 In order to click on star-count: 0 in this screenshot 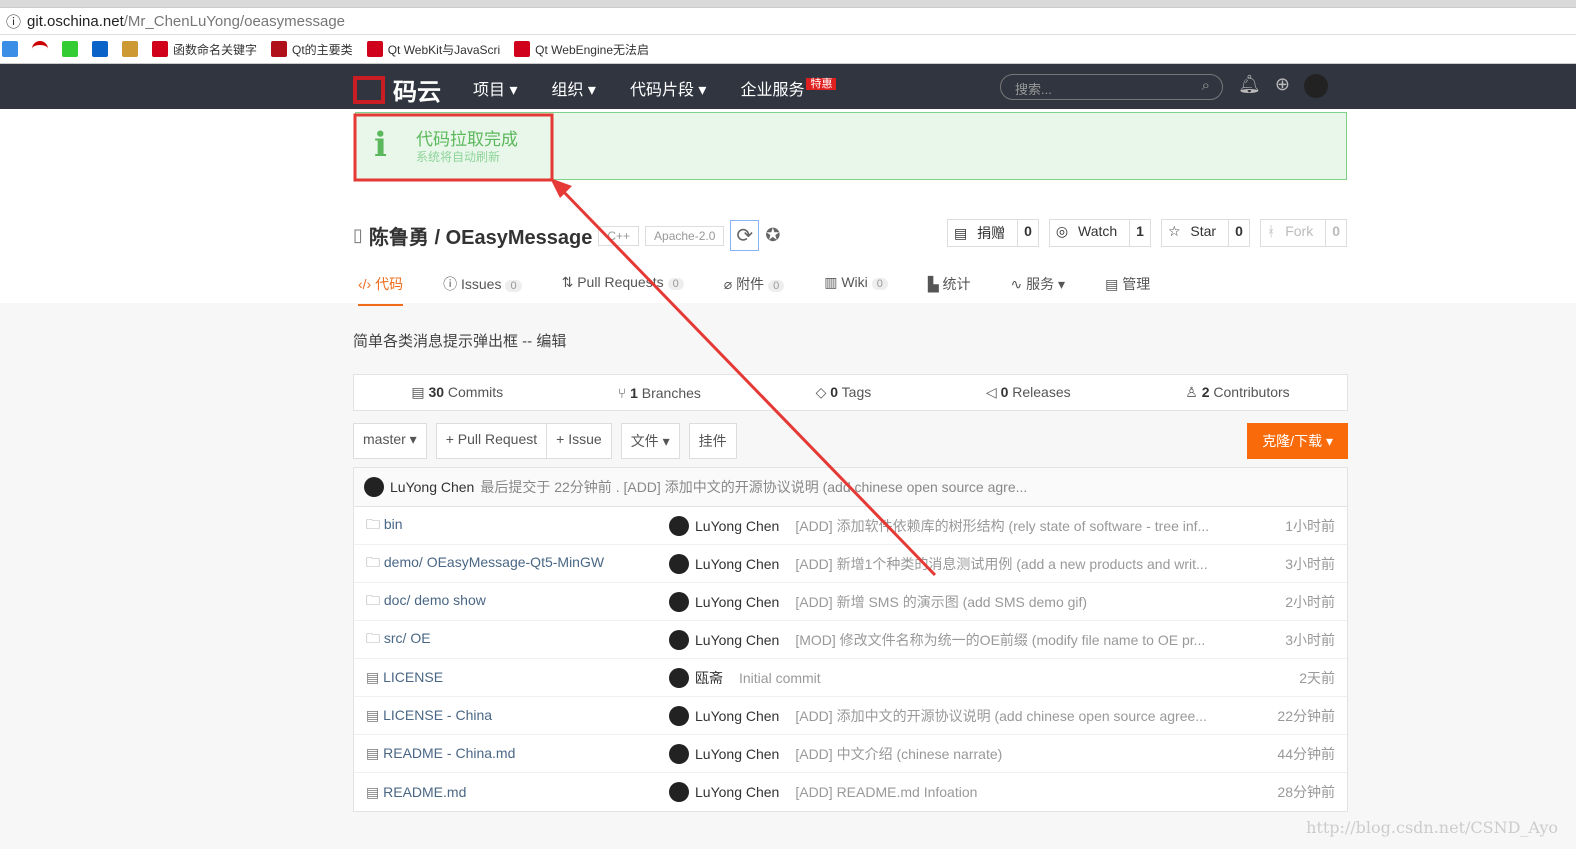, I will do `click(1238, 233)`.